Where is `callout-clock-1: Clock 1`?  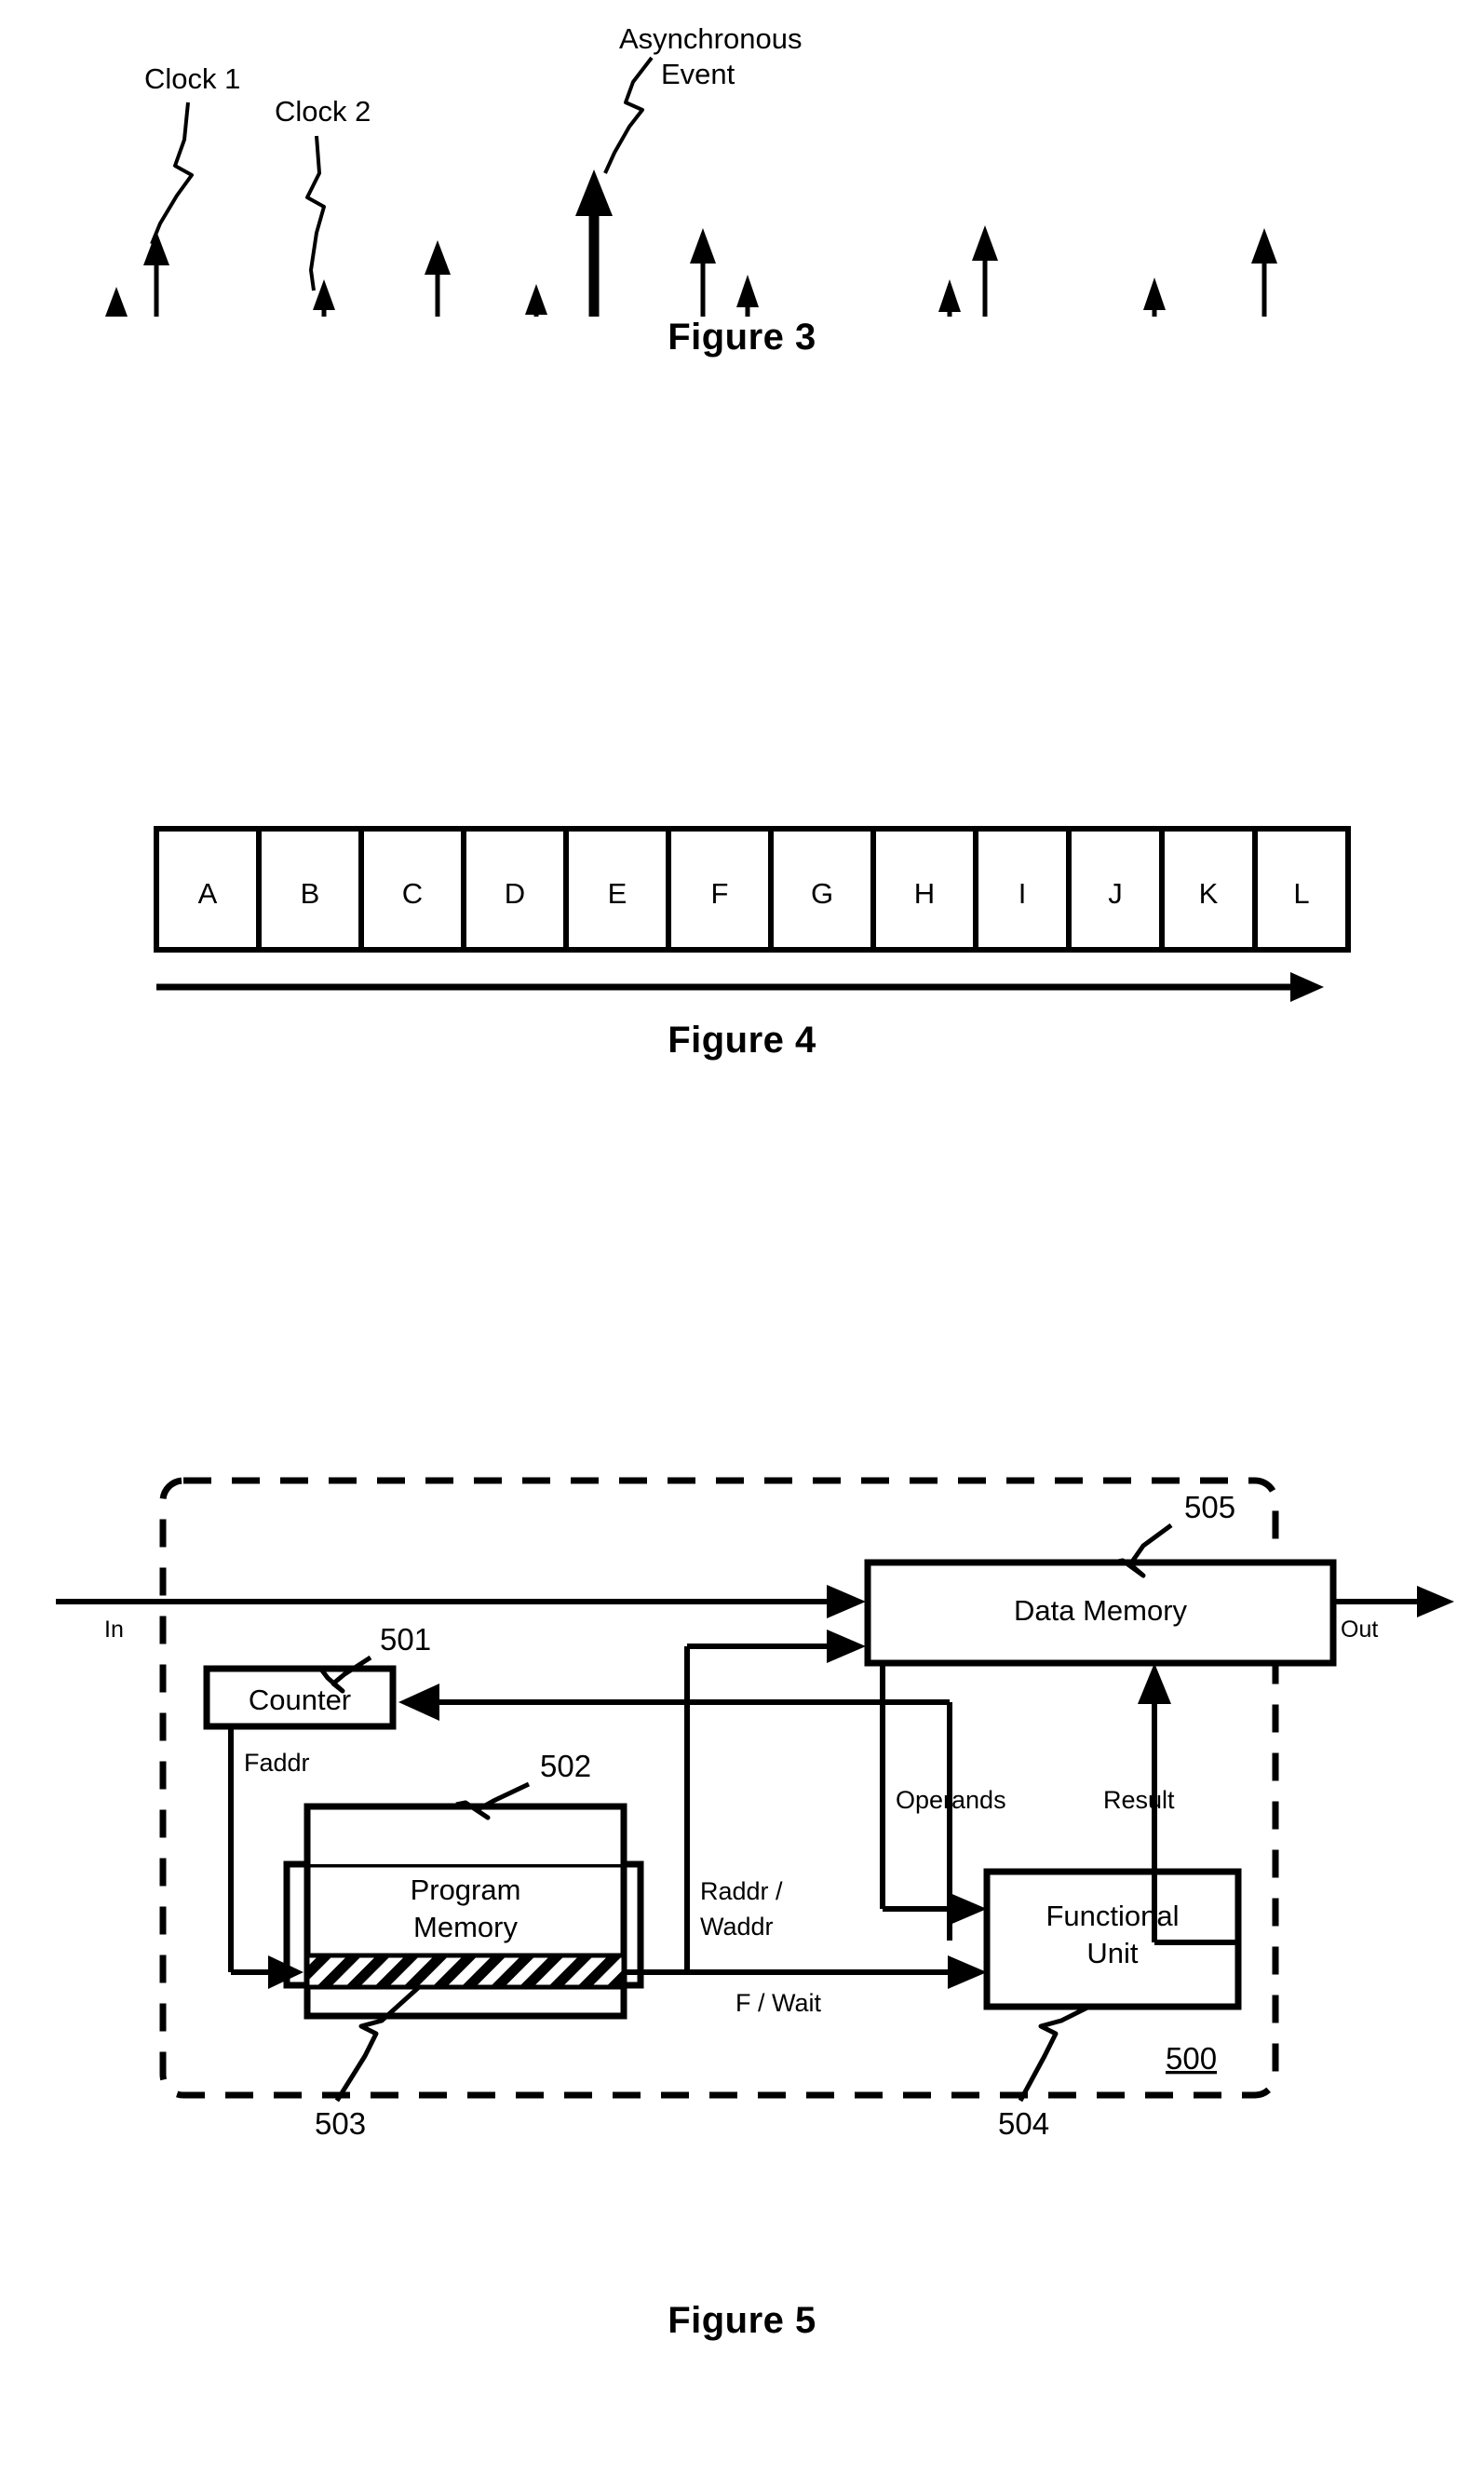
callout-clock-1: Clock 1 is located at coordinates (192, 153).